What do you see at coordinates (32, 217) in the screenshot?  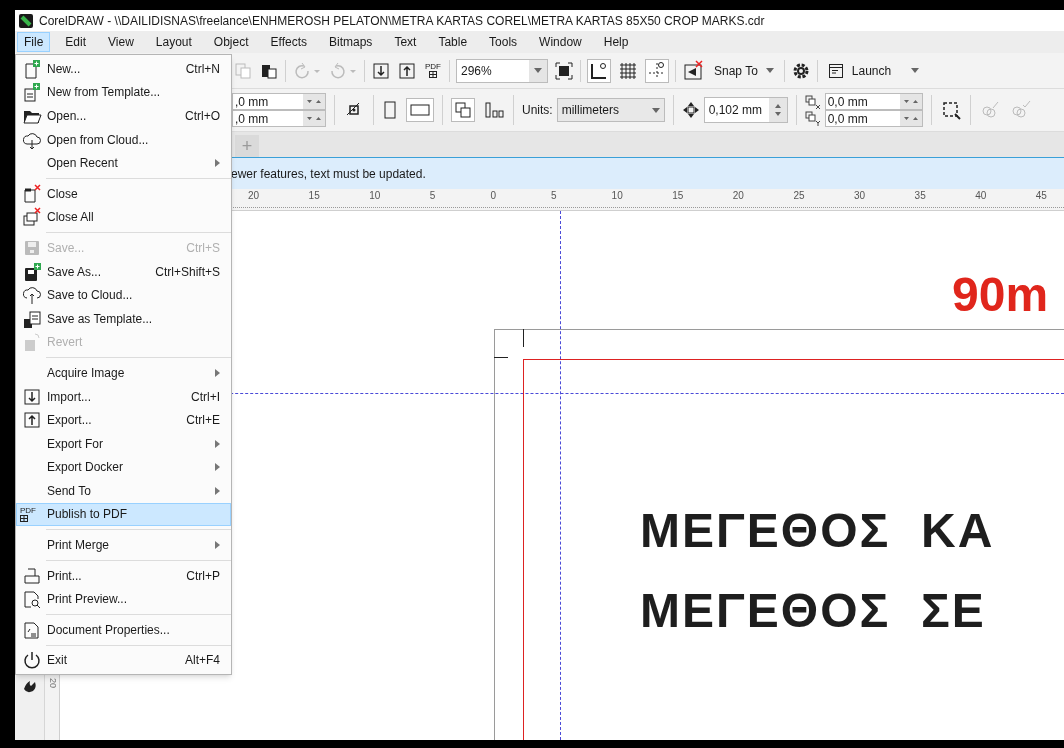 I see `close-all-icon` at bounding box center [32, 217].